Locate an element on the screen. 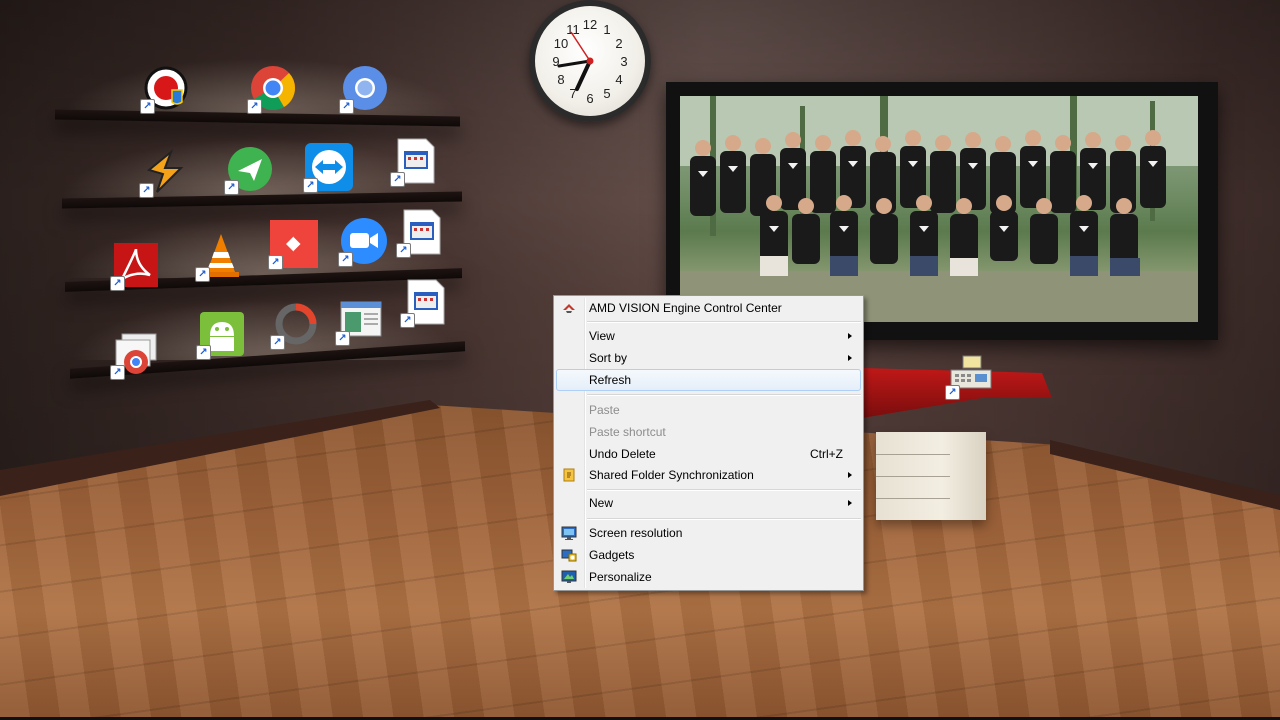 The width and height of the screenshot is (1280, 720). clock-minute-hand is located at coordinates (574, 63).